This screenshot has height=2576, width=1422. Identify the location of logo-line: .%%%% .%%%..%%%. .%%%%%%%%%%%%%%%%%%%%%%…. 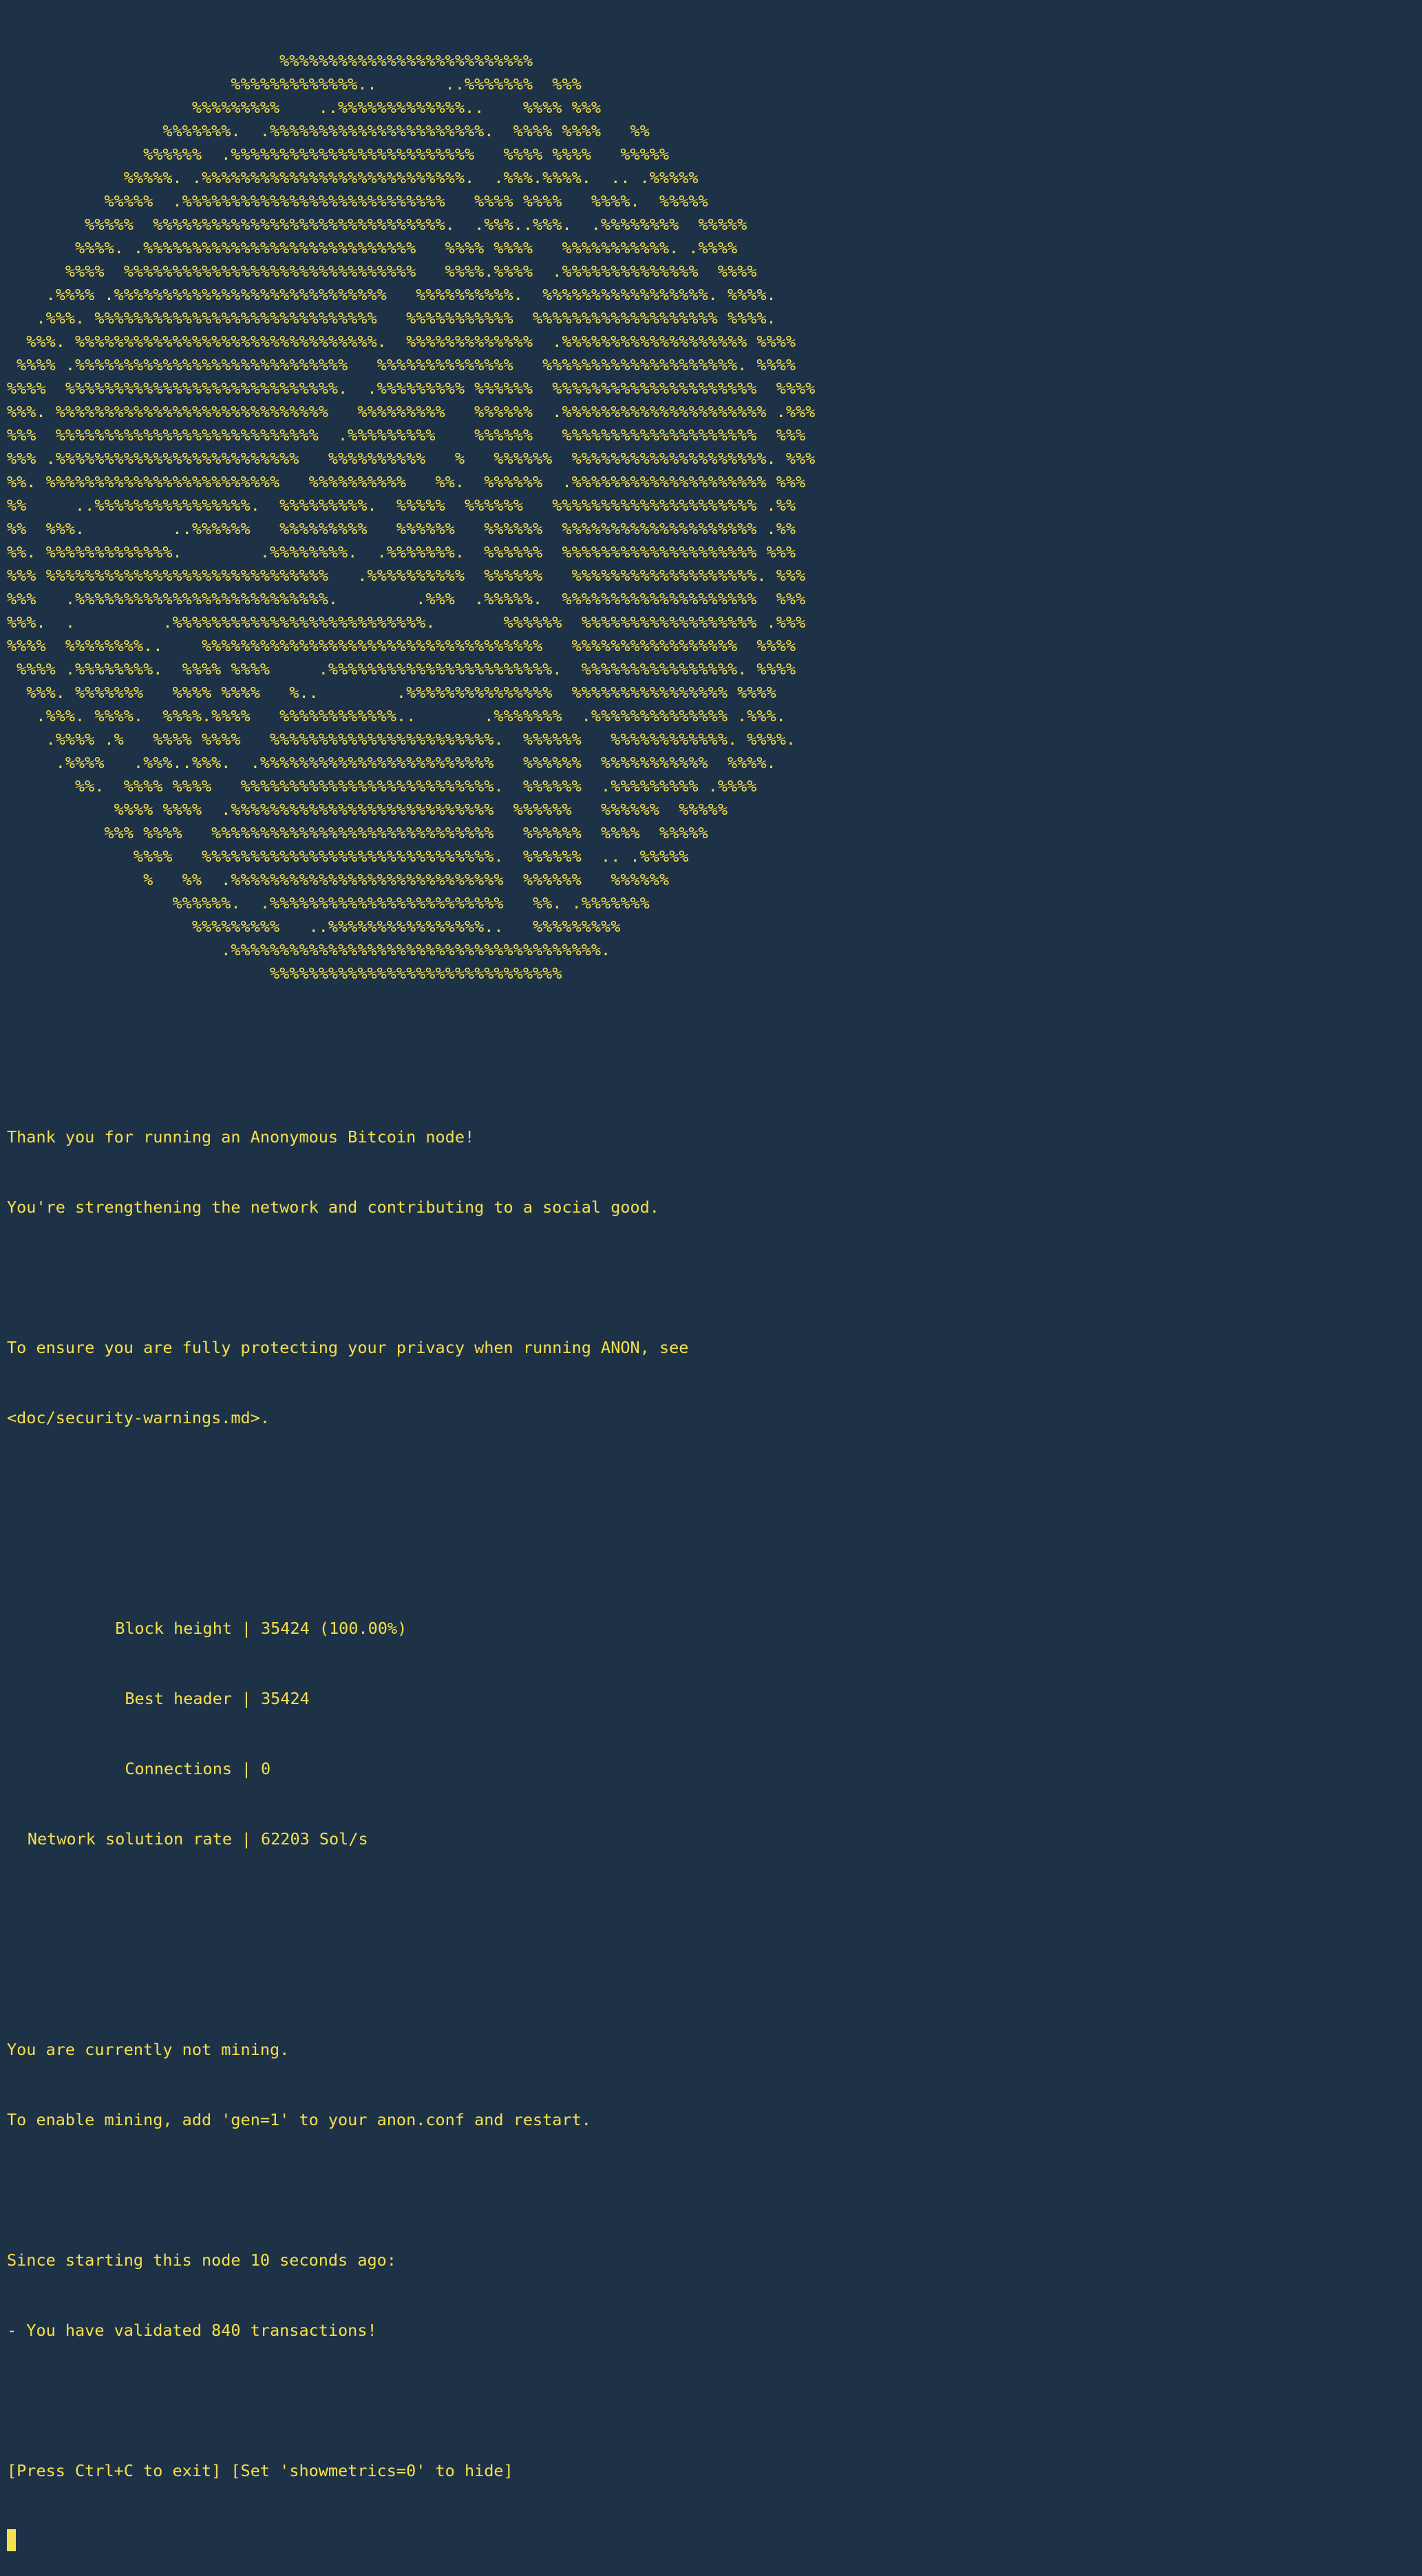
(391, 762).